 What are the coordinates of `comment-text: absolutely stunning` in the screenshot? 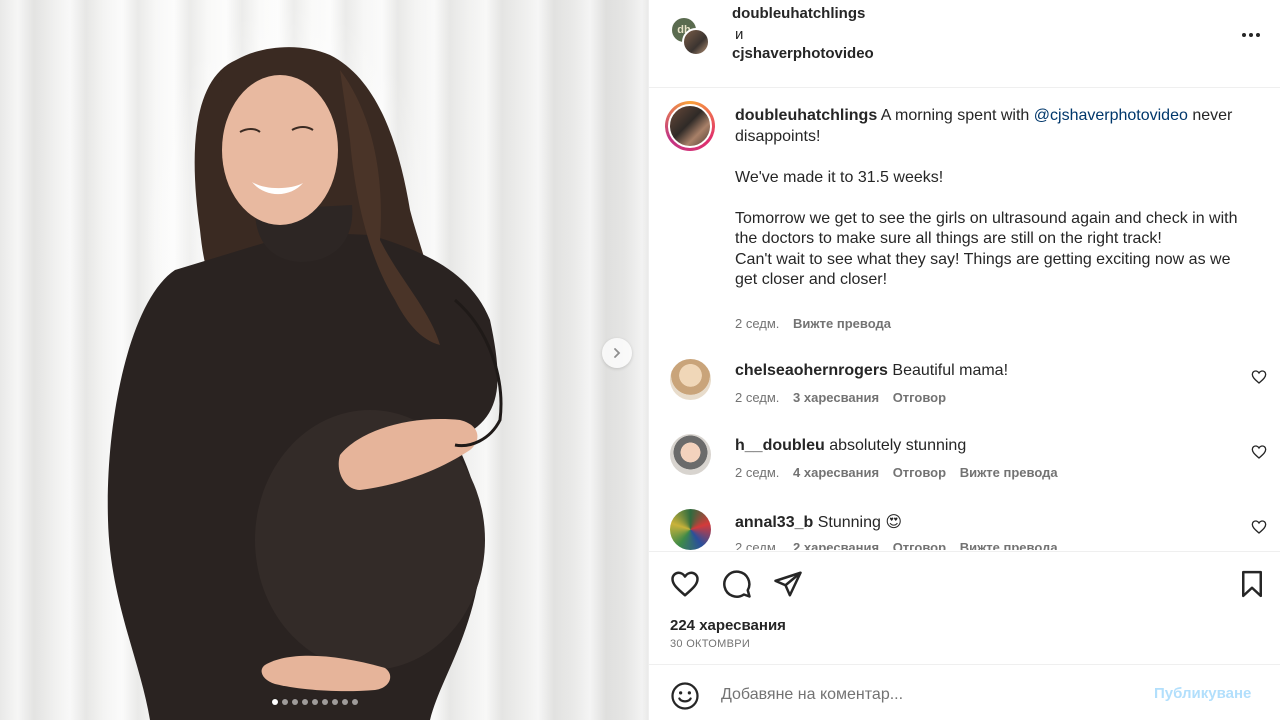 It's located at (898, 445).